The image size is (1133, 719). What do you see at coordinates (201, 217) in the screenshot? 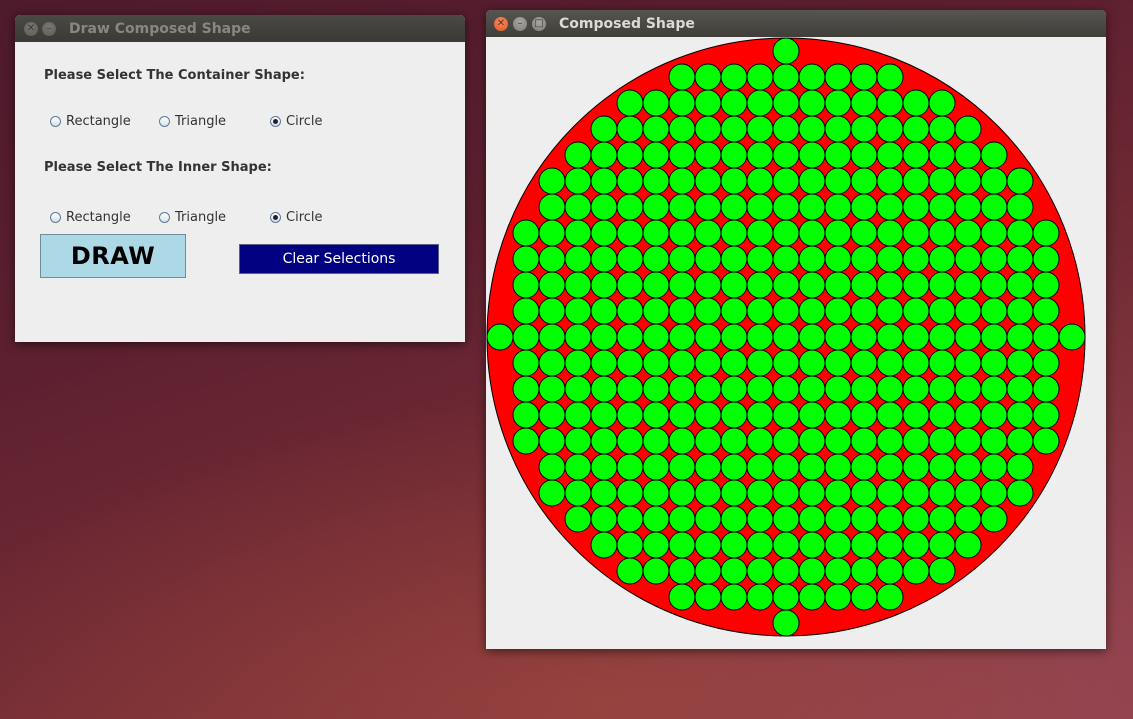
I see `radio-label: Triangle` at bounding box center [201, 217].